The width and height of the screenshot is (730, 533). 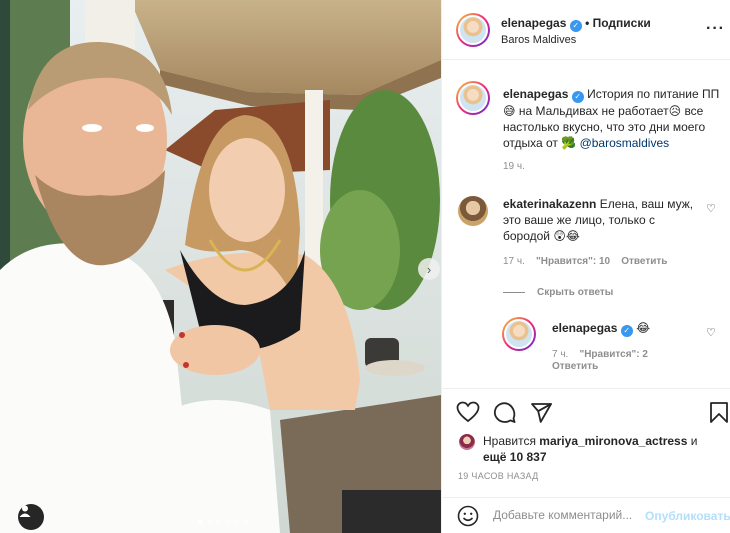 I want to click on emoji-picker-icon, so click(x=468, y=517).